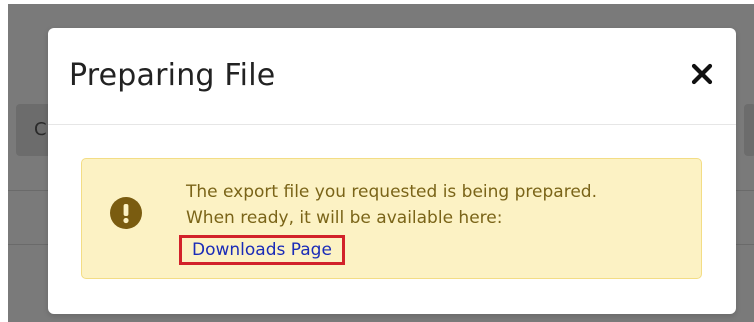 This screenshot has height=322, width=754. I want to click on alert-line-2: When ready, it will be available here:, so click(344, 218).